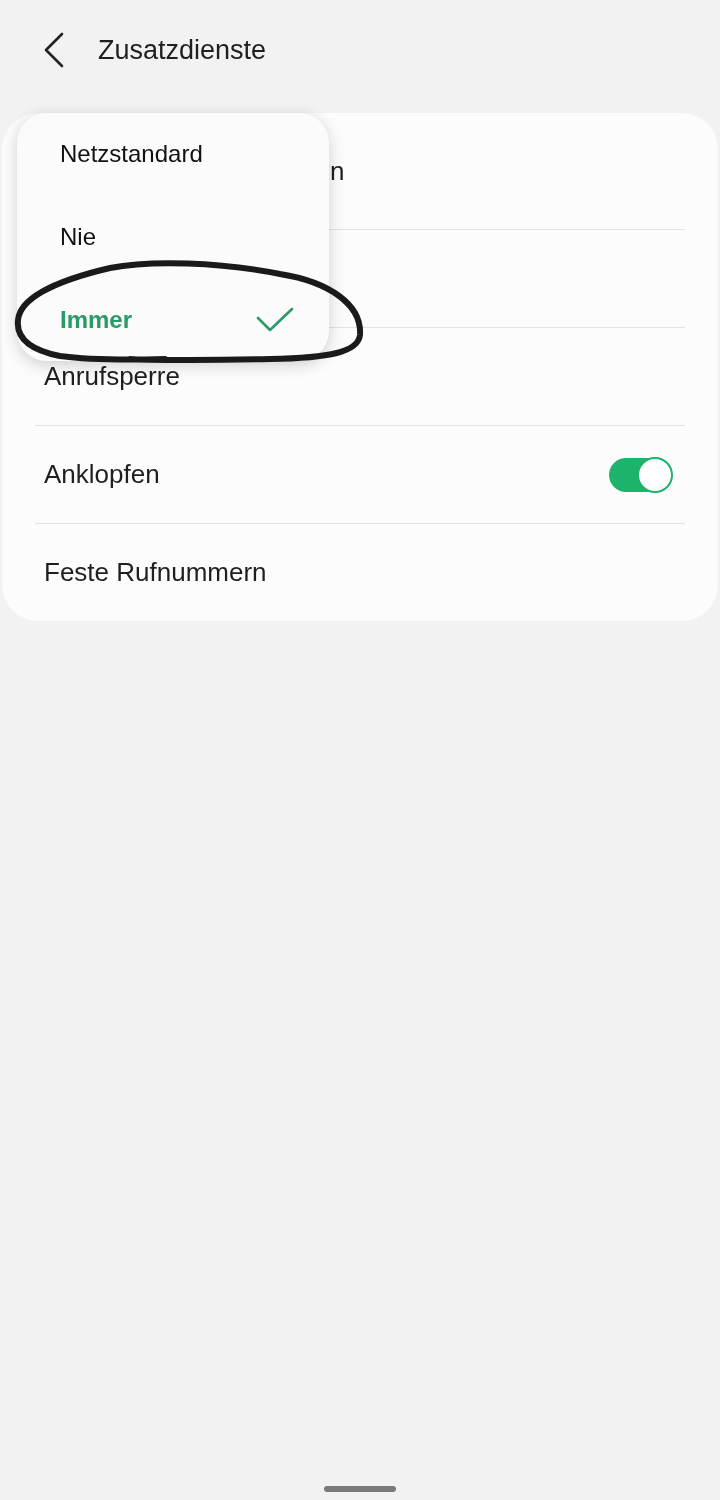 This screenshot has height=1500, width=720. Describe the element at coordinates (640, 474) in the screenshot. I see `toggle-switch` at that location.